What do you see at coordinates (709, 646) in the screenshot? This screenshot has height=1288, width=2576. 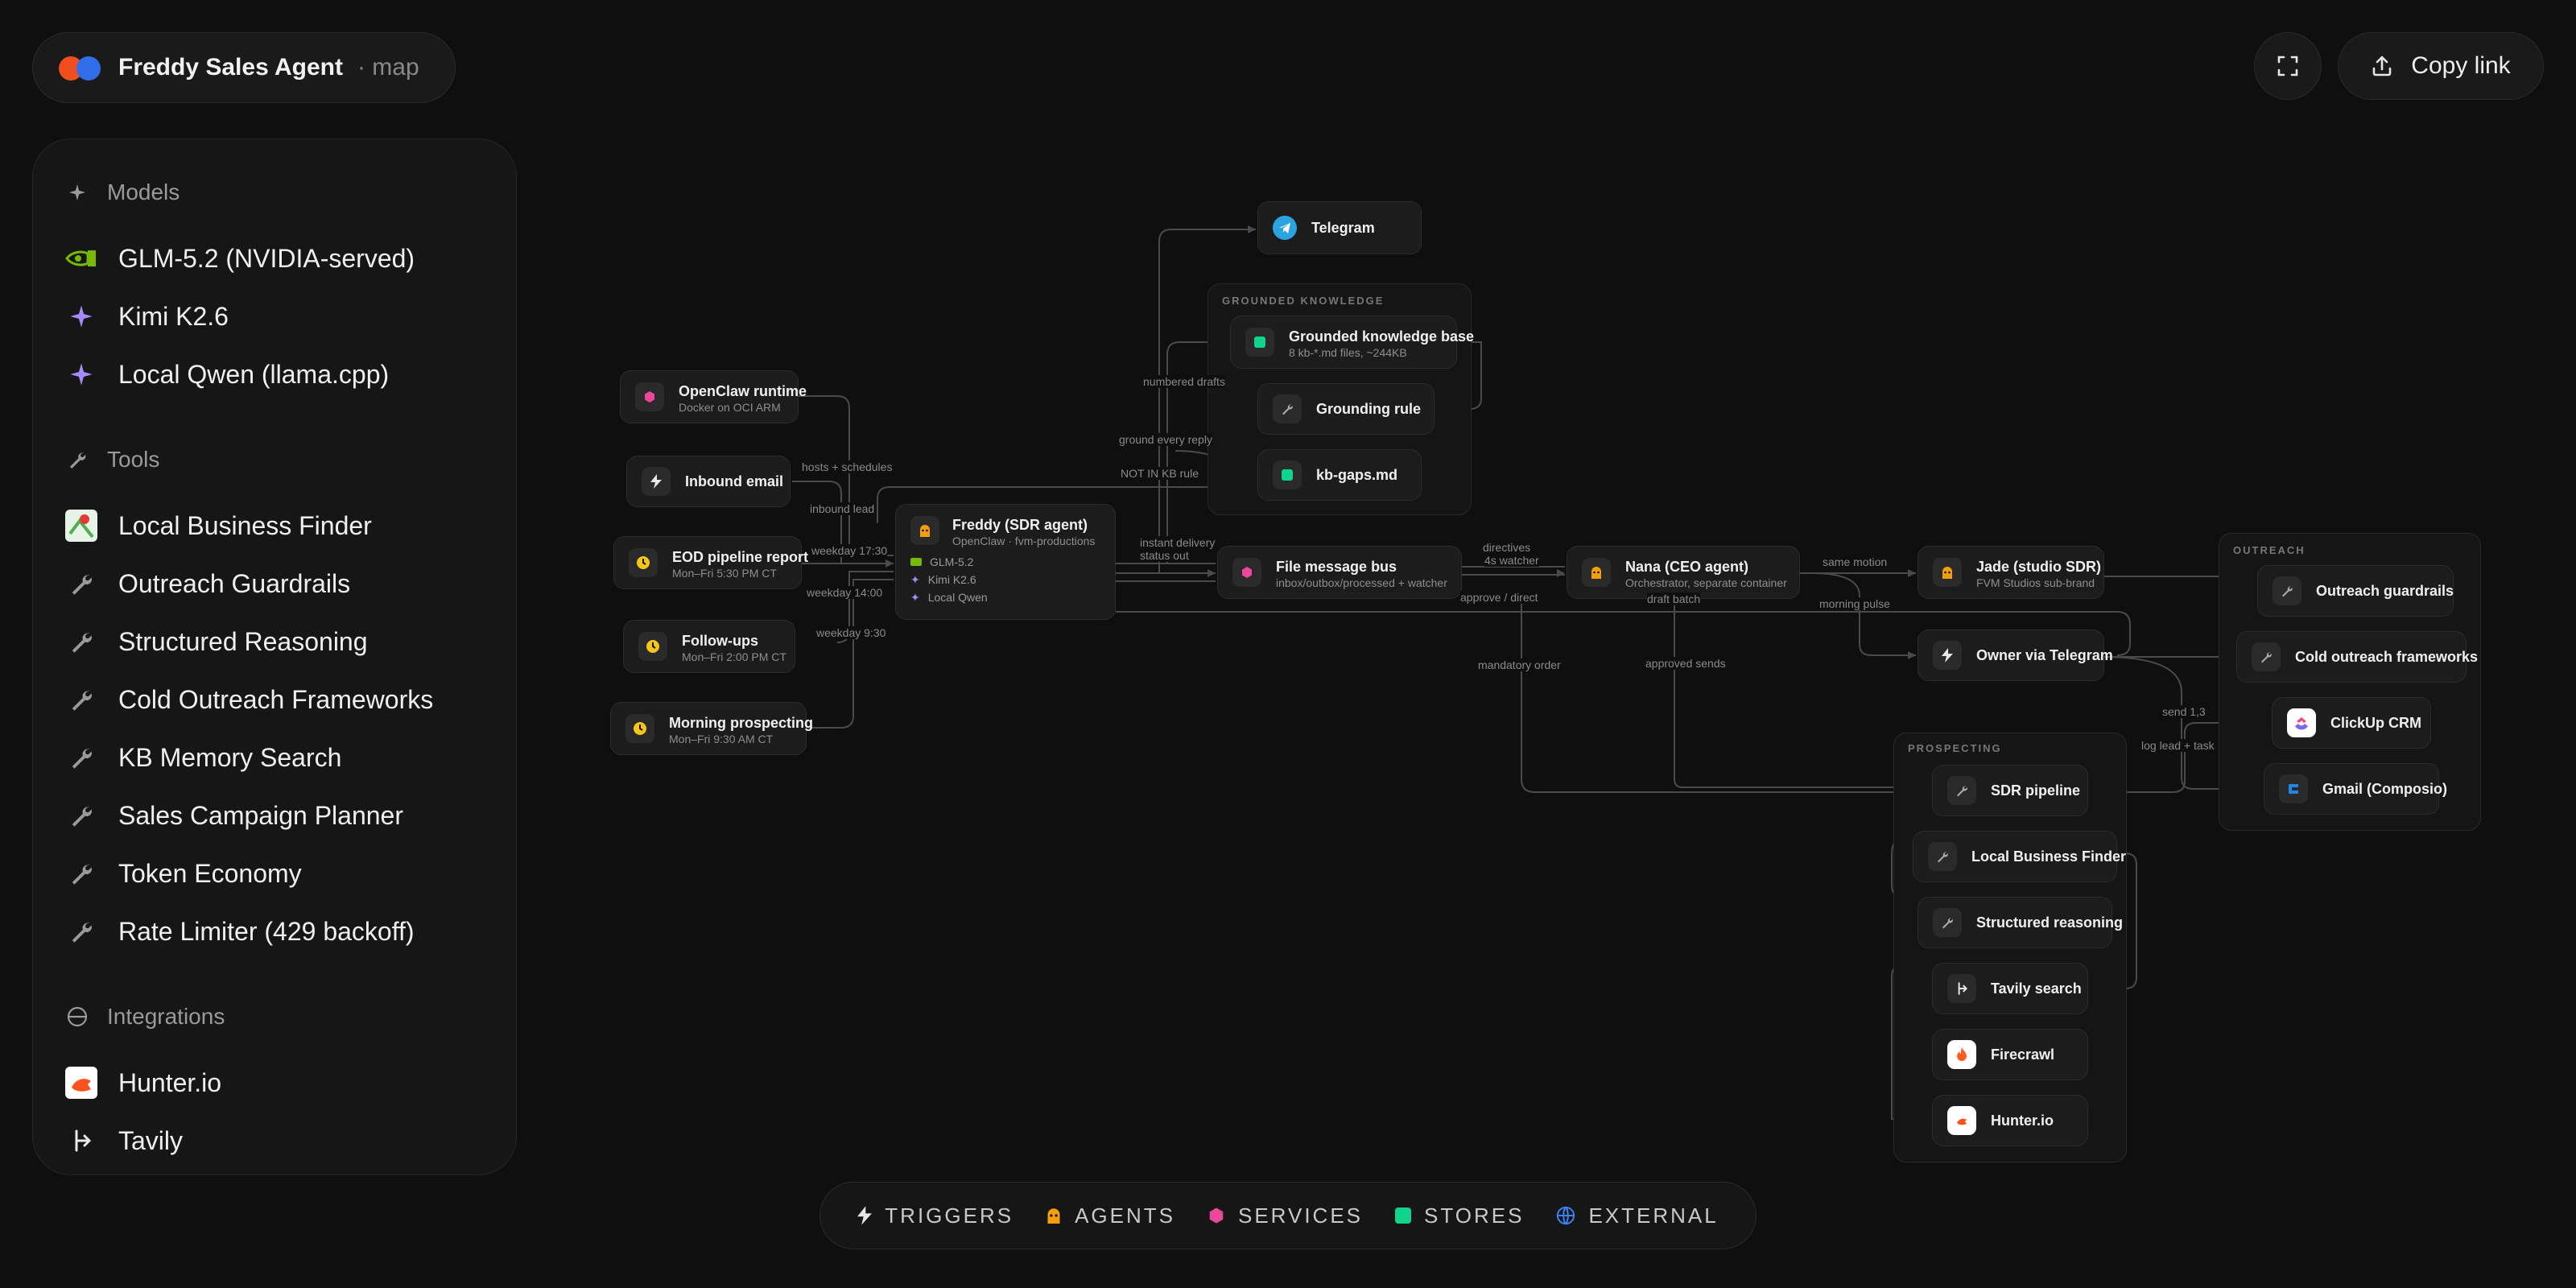 I see `node-followups: Follow-ups Mon–Fri 2:00 PM CT` at bounding box center [709, 646].